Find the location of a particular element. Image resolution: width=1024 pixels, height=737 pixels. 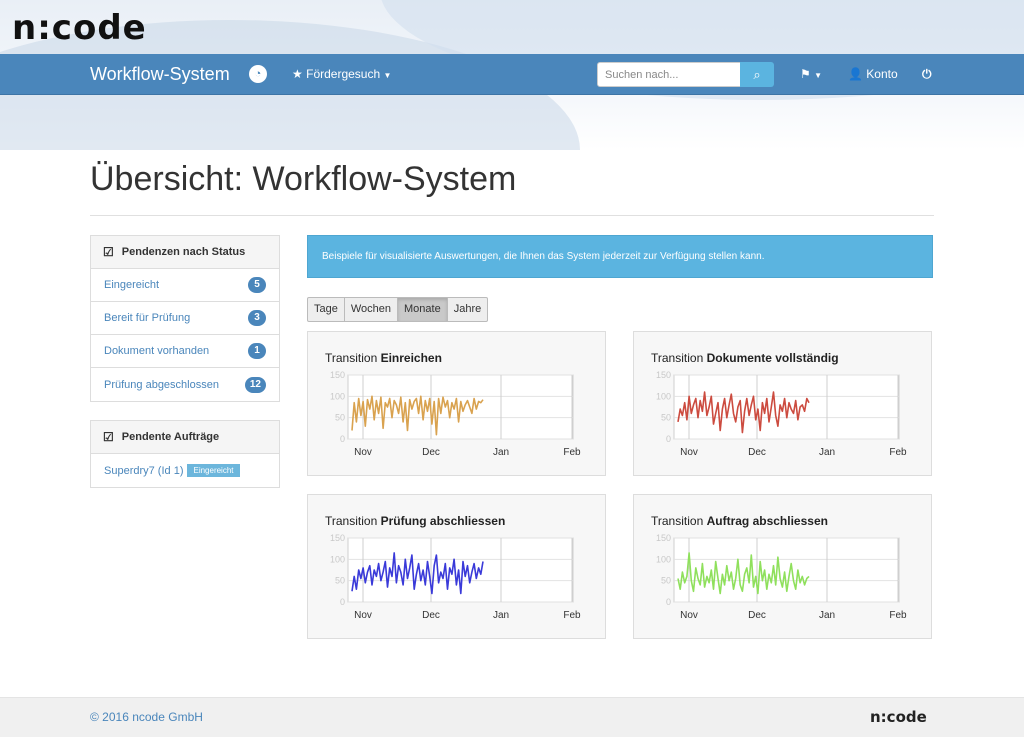

account-link: 👤 Konto is located at coordinates (873, 74).